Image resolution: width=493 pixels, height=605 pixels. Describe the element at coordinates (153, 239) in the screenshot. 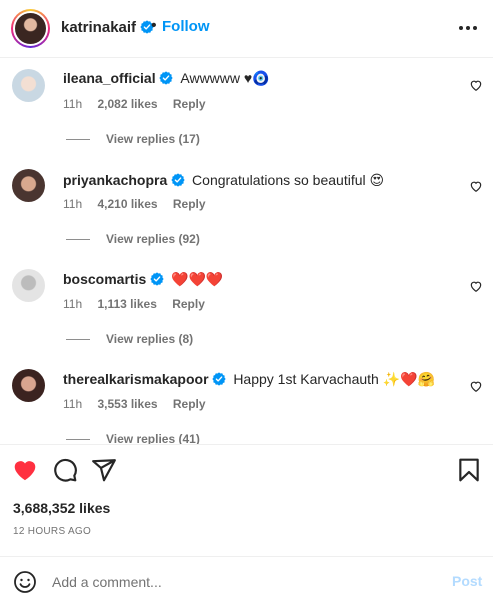

I see `view-replies-label: View replies (92)` at that location.